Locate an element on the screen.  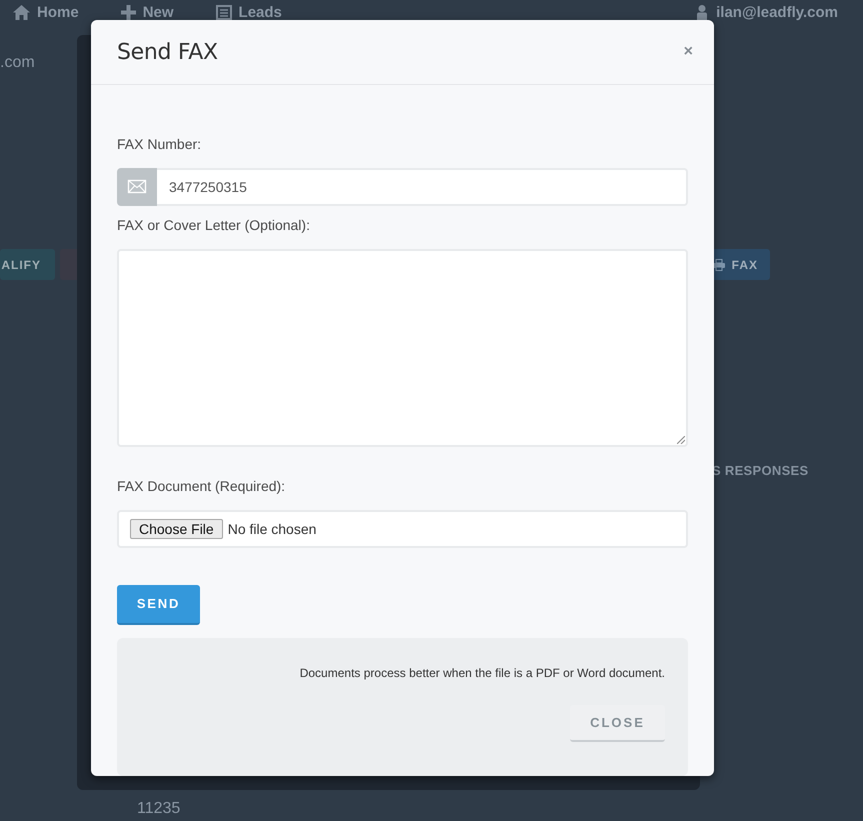
choose-file-button: Choose File is located at coordinates (176, 529).